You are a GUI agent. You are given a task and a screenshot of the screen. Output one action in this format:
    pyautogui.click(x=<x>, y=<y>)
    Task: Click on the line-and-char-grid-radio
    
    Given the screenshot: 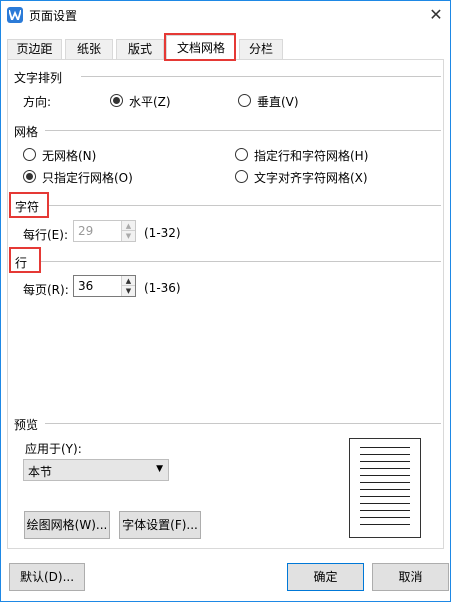 What is the action you would take?
    pyautogui.click(x=241, y=154)
    